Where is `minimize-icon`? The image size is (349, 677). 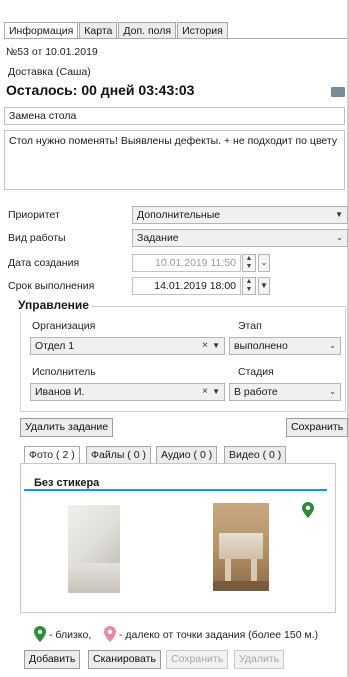 minimize-icon is located at coordinates (338, 92).